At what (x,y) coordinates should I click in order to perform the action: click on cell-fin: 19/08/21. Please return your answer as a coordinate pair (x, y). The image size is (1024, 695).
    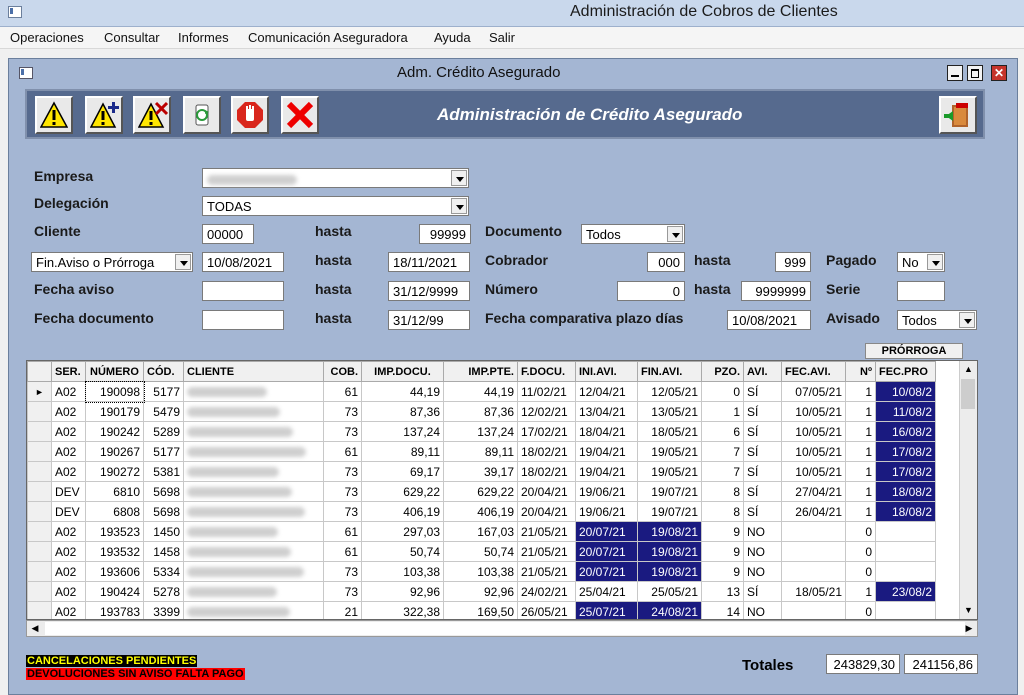
    Looking at the image, I should click on (669, 551).